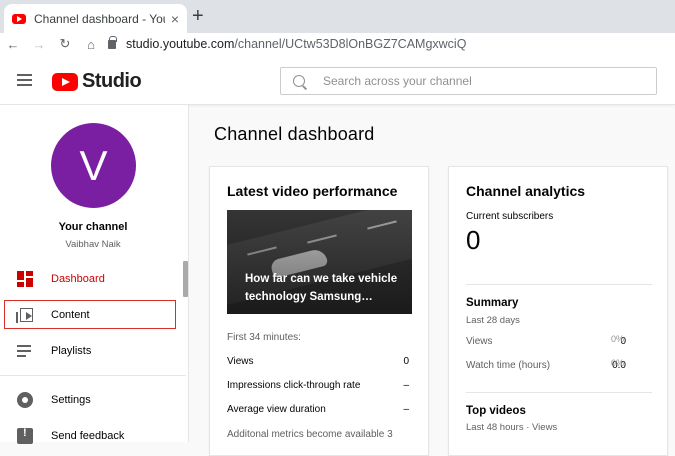 This screenshot has width=675, height=456. Describe the element at coordinates (25, 279) in the screenshot. I see `dashboard-icon` at that location.